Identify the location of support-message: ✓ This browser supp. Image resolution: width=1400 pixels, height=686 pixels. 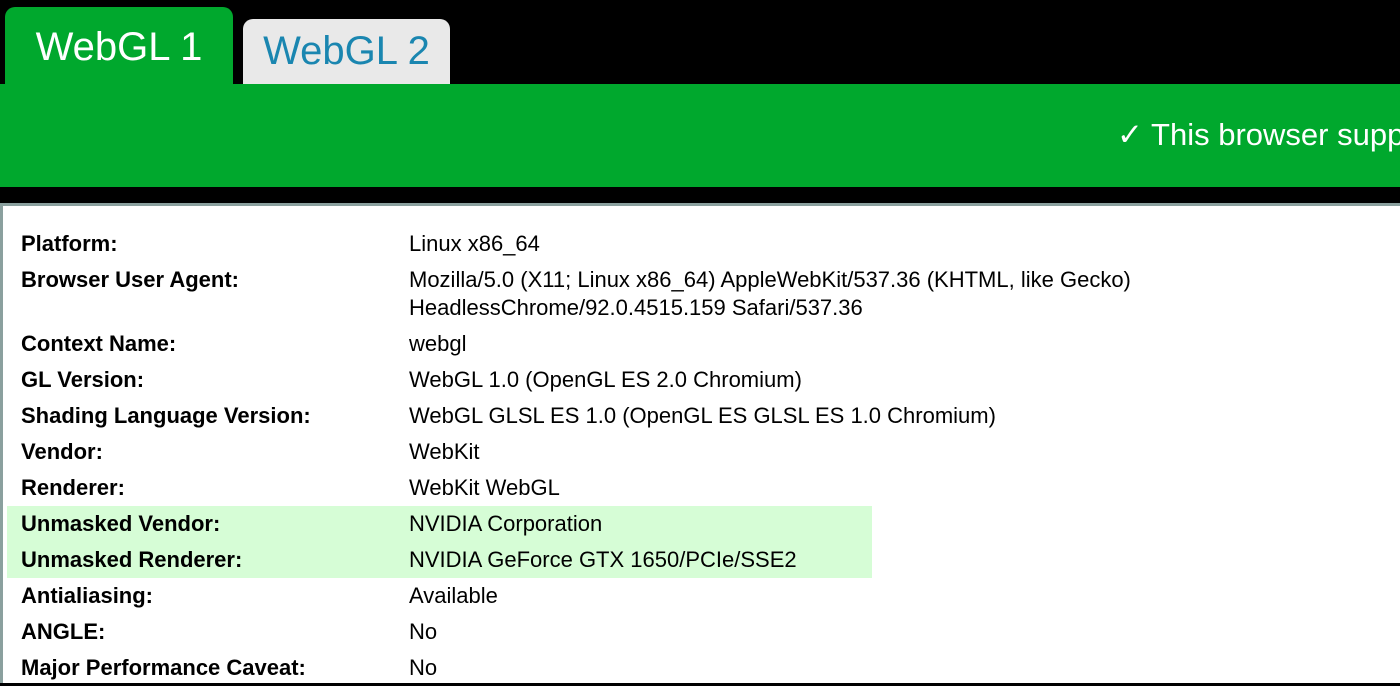
(1258, 134).